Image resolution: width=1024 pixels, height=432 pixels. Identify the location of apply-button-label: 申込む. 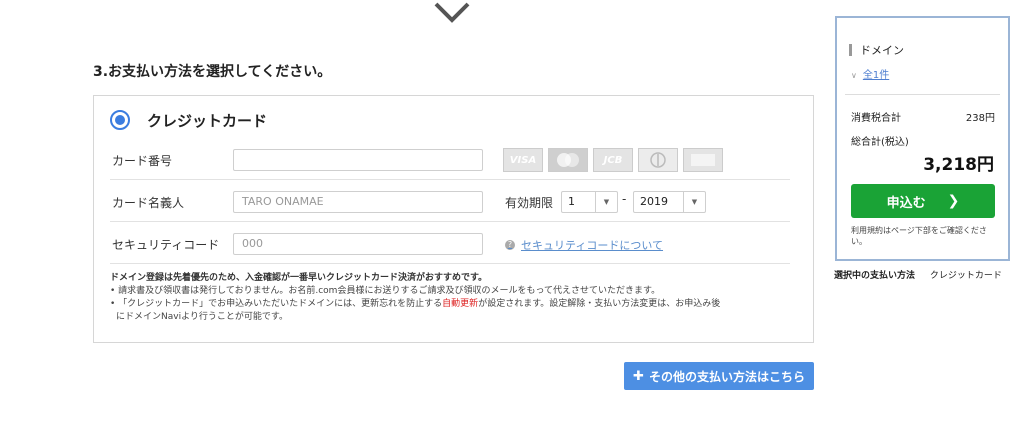
(906, 203).